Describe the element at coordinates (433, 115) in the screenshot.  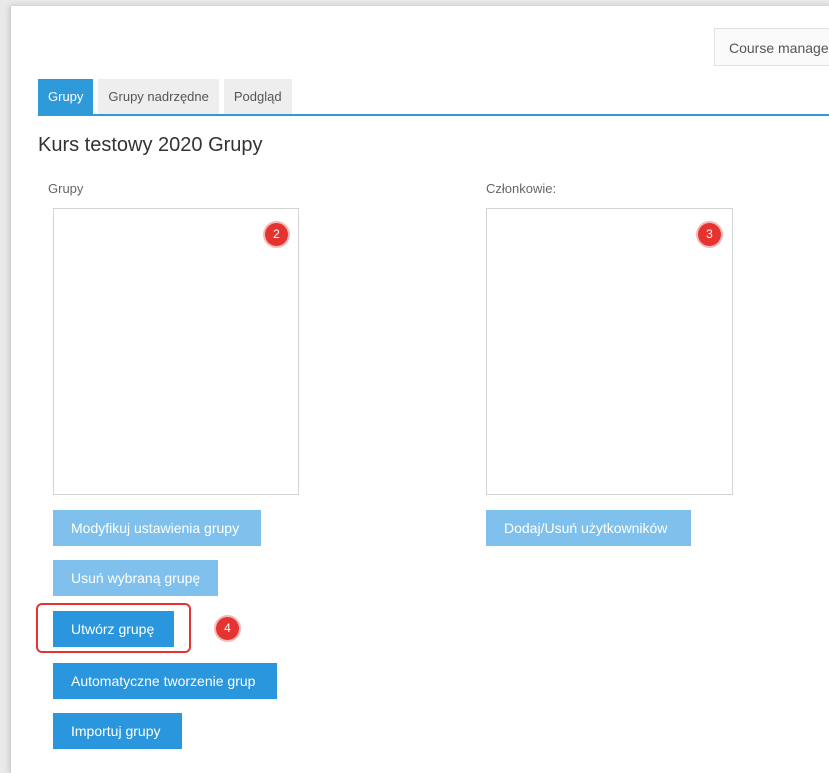
I see `tab-underline` at that location.